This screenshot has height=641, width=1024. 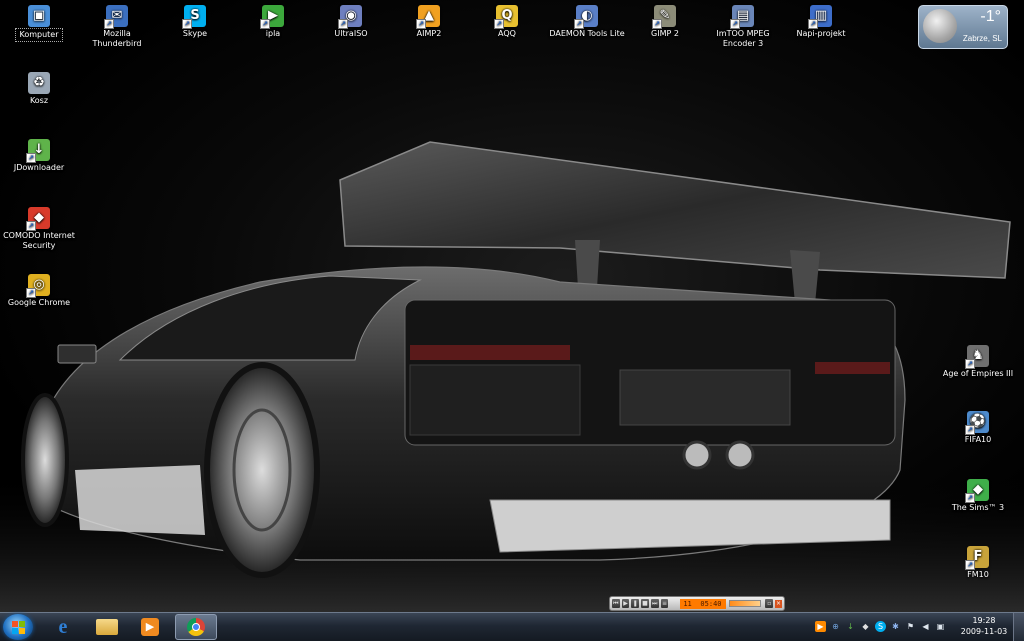 What do you see at coordinates (429, 33) in the screenshot?
I see `desktop-icon-label: AIMP2` at bounding box center [429, 33].